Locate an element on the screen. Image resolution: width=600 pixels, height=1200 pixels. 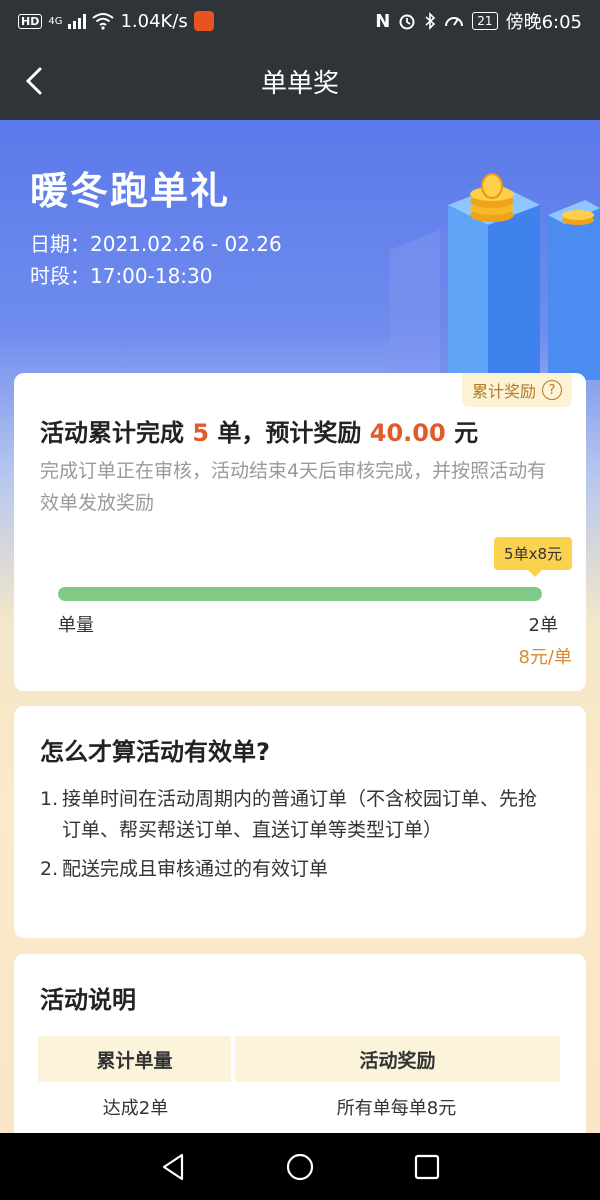
reward-rate: 8元/单 is located at coordinates (545, 657).